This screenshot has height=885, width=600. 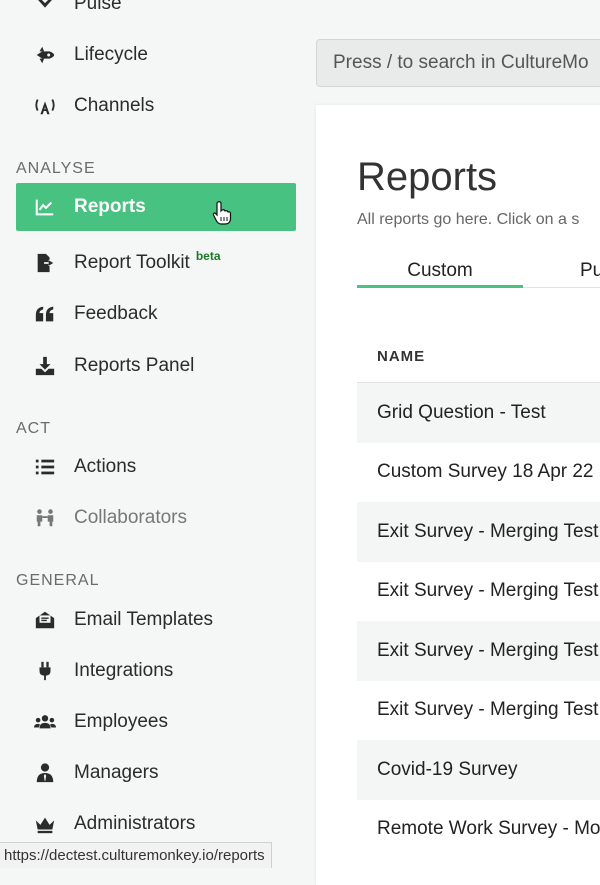 I want to click on tab-published: Pu, so click(x=590, y=271).